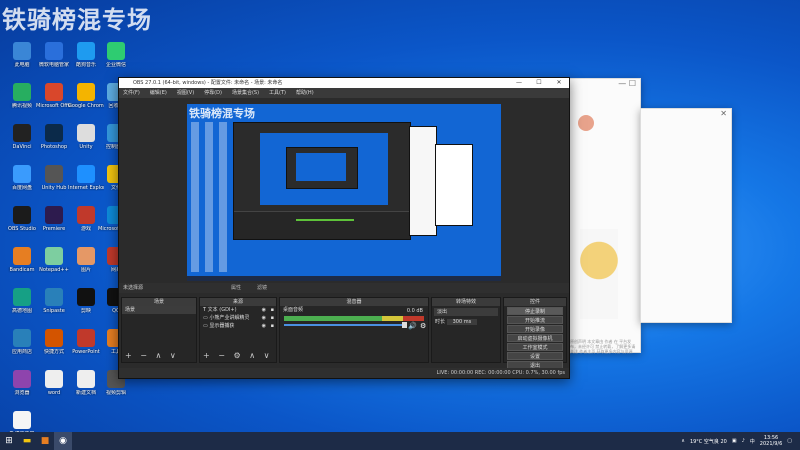 The height and width of the screenshot is (450, 800). I want to click on menu-file: 文件(F), so click(131, 93).